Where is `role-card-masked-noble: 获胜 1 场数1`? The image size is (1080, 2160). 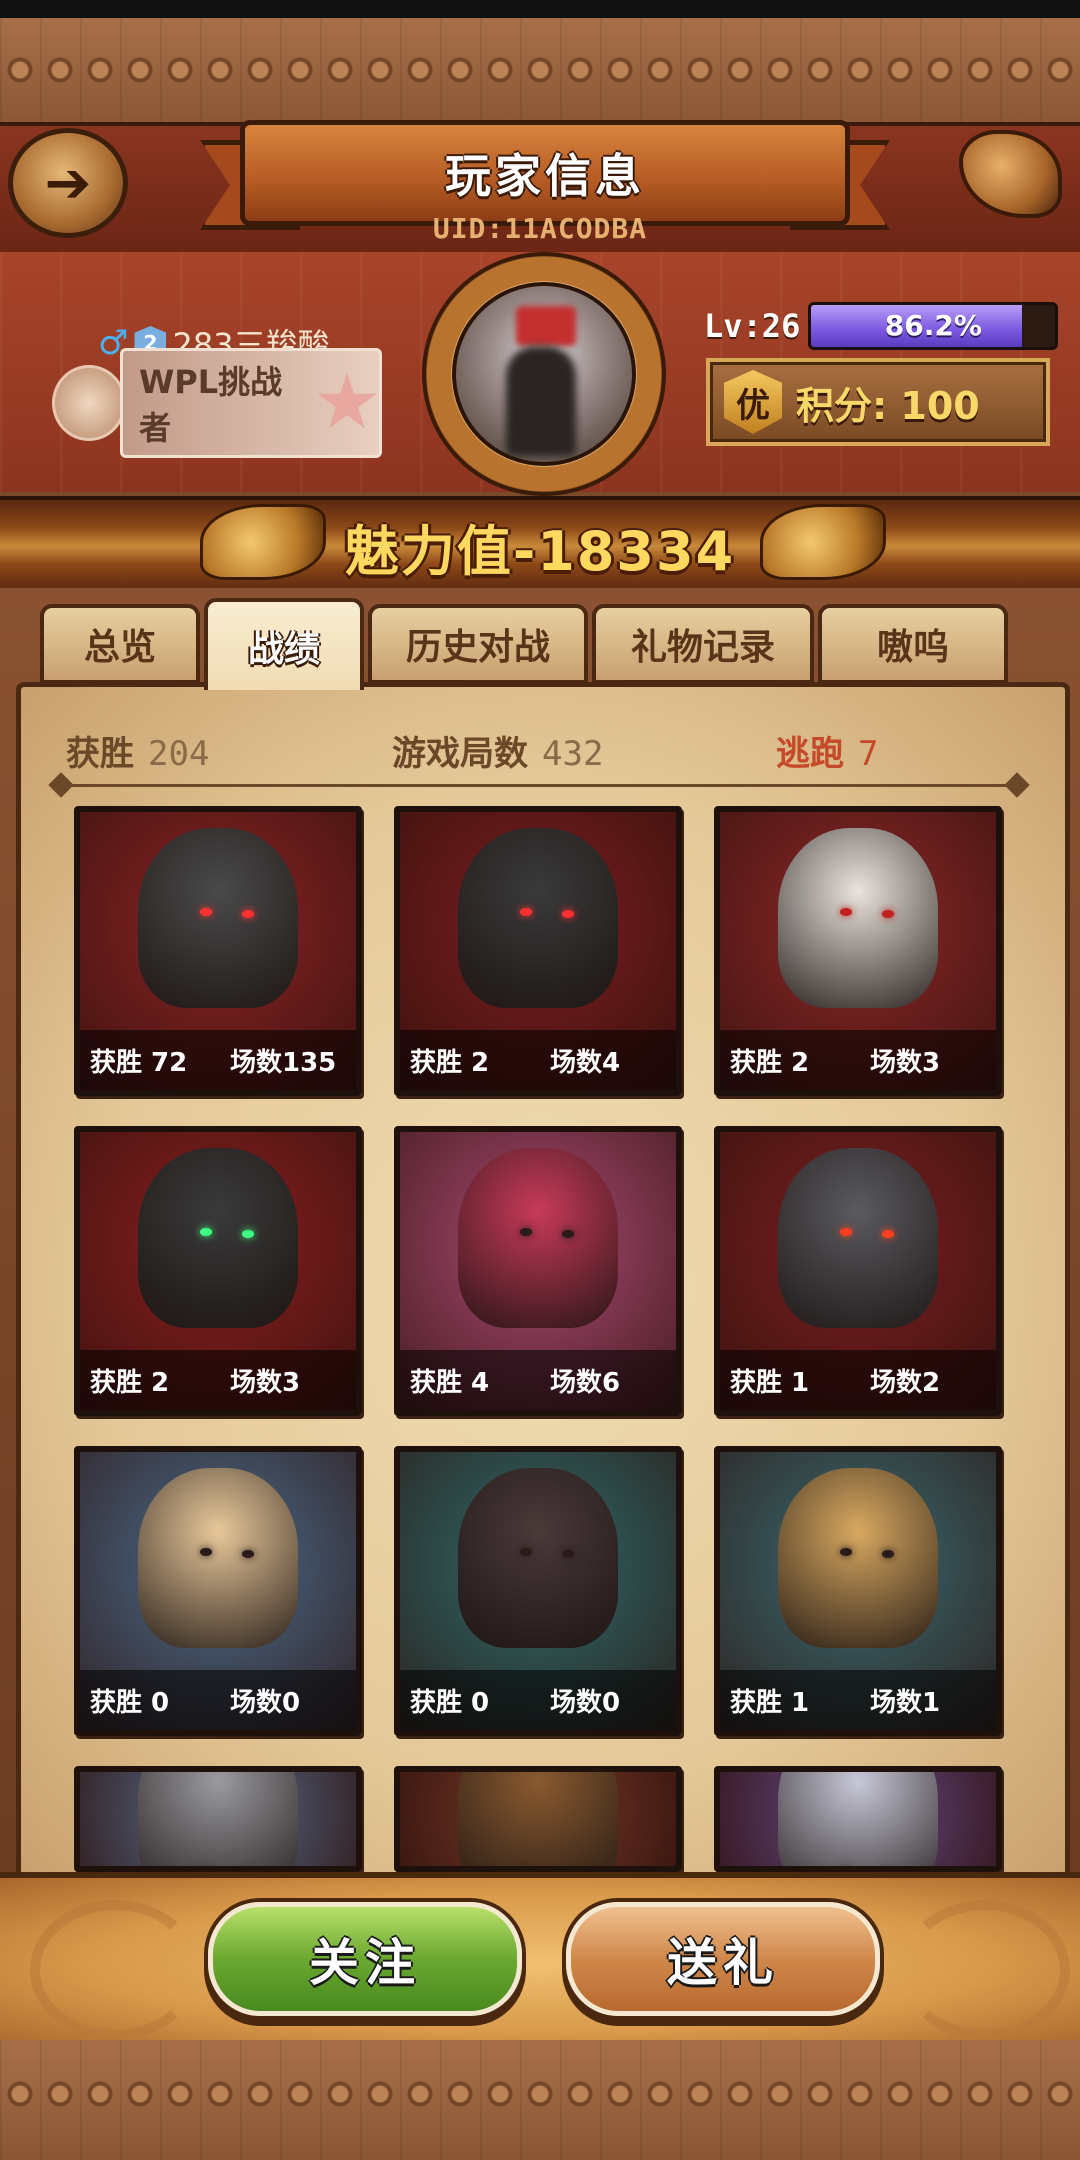 role-card-masked-noble: 获胜 1 场数1 is located at coordinates (858, 1591).